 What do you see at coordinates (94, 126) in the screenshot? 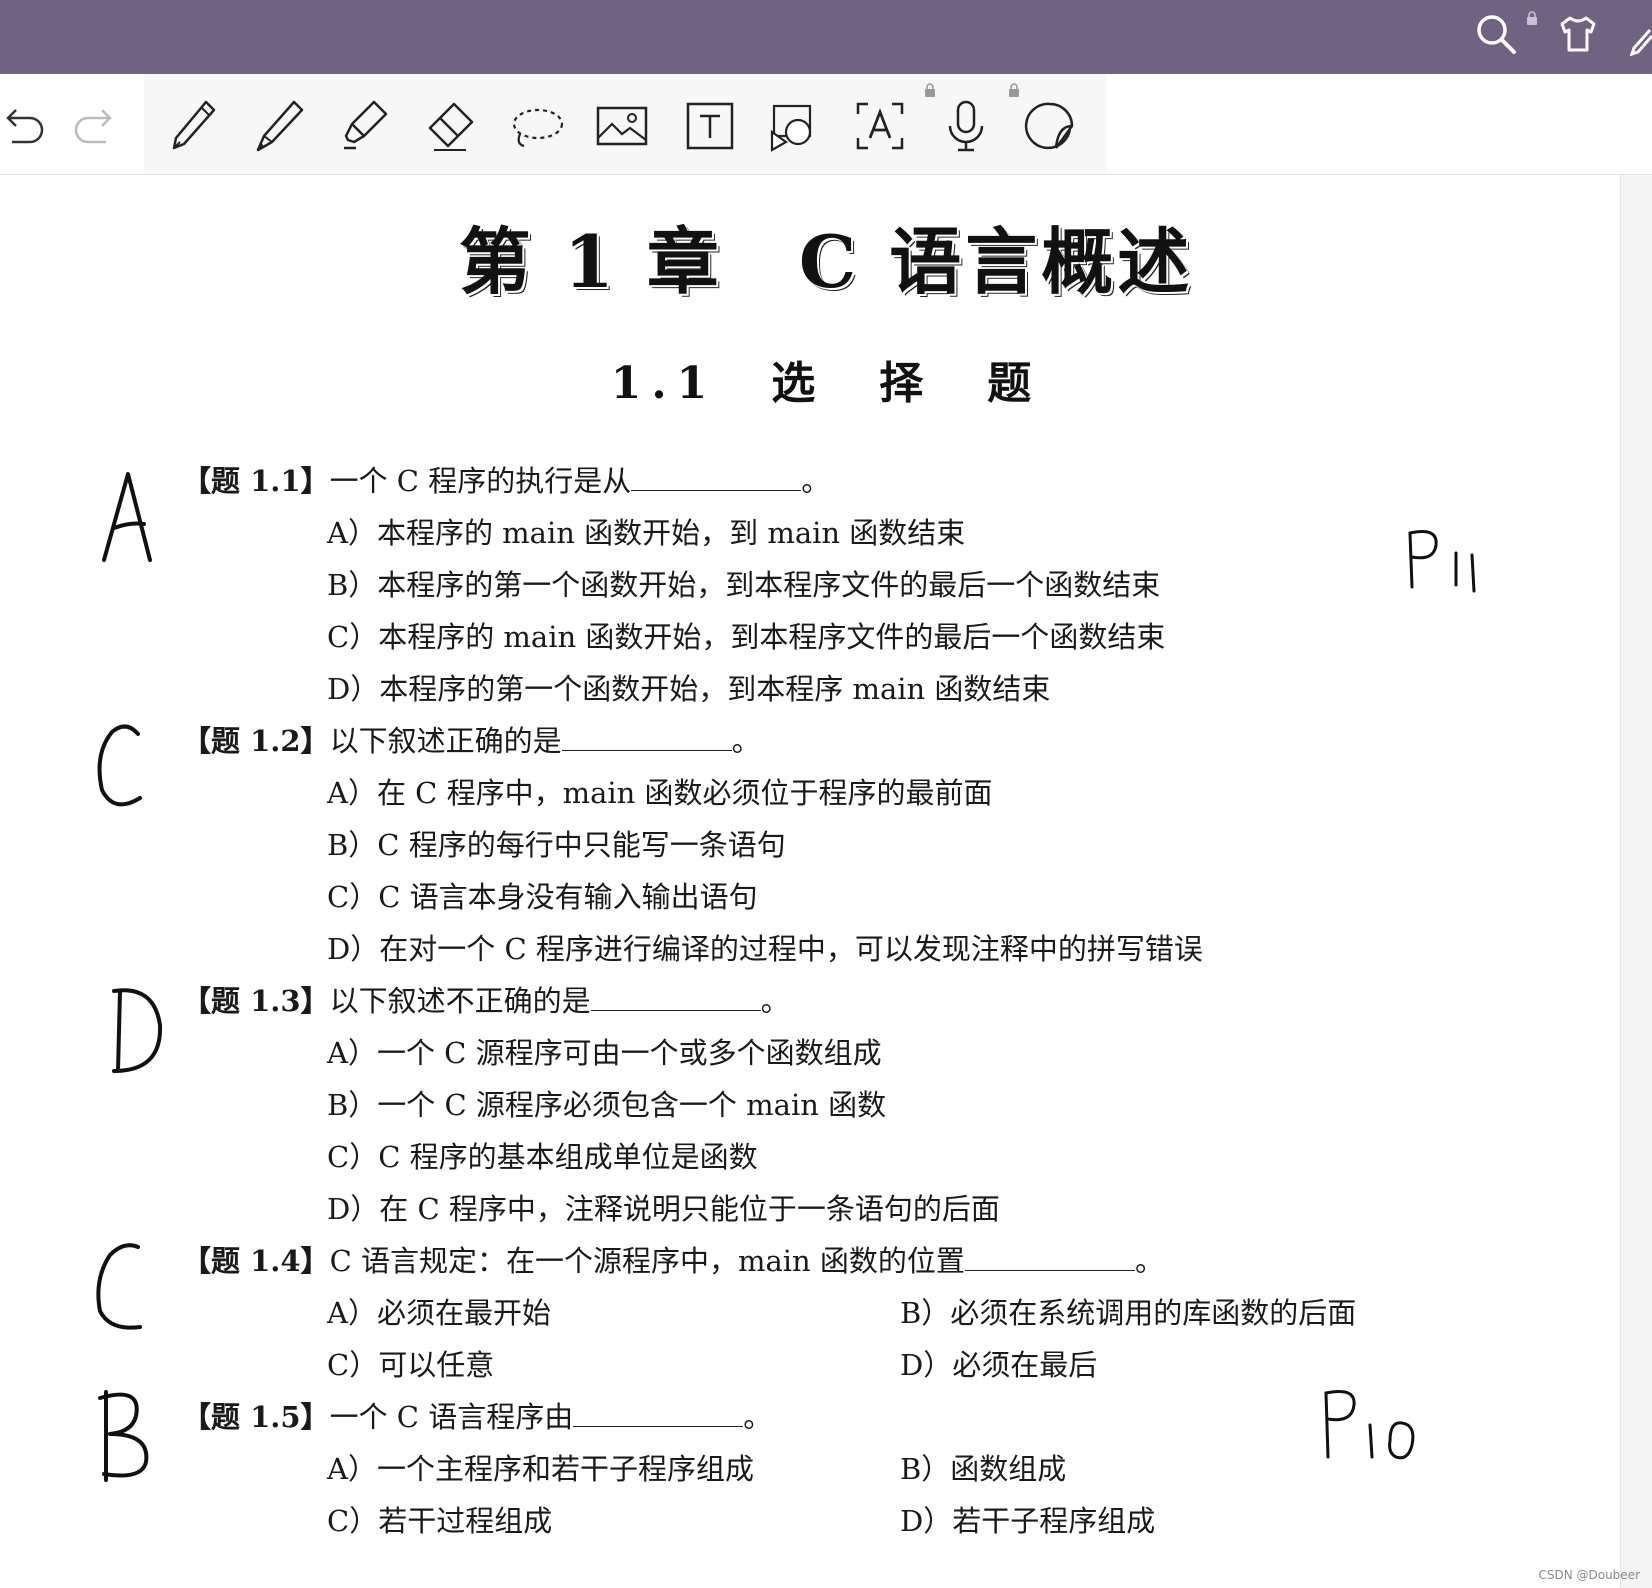
I see `redo-icon` at bounding box center [94, 126].